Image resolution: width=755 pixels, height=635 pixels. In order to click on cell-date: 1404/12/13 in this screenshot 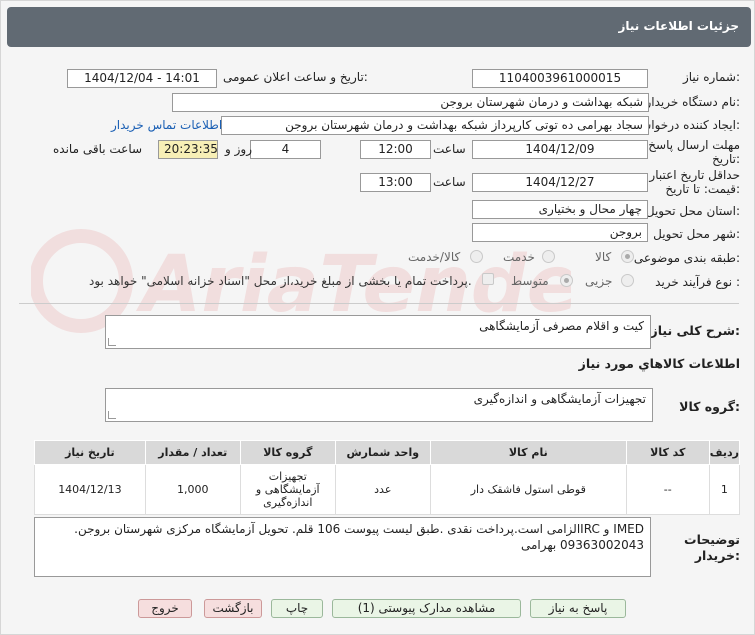, I will do `click(90, 489)`.